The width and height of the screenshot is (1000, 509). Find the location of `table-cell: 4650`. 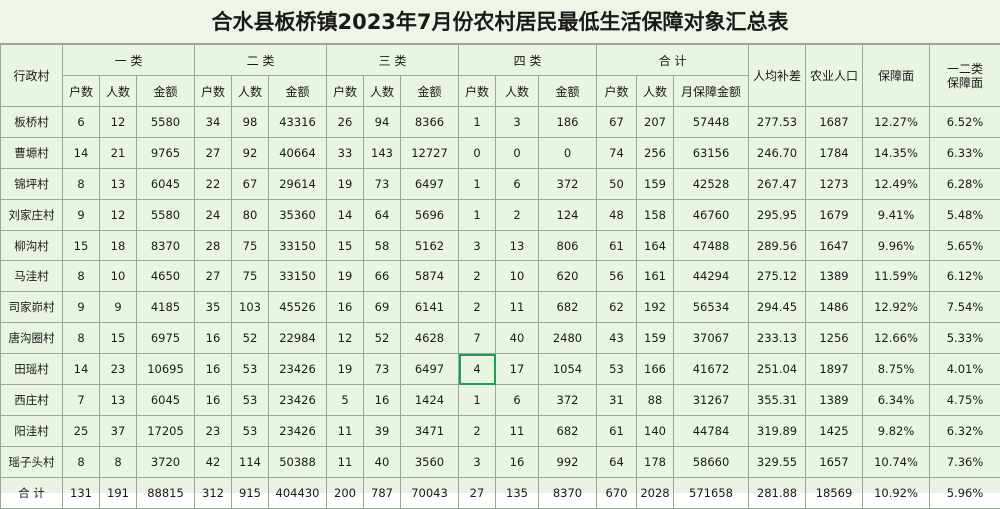

table-cell: 4650 is located at coordinates (166, 276).